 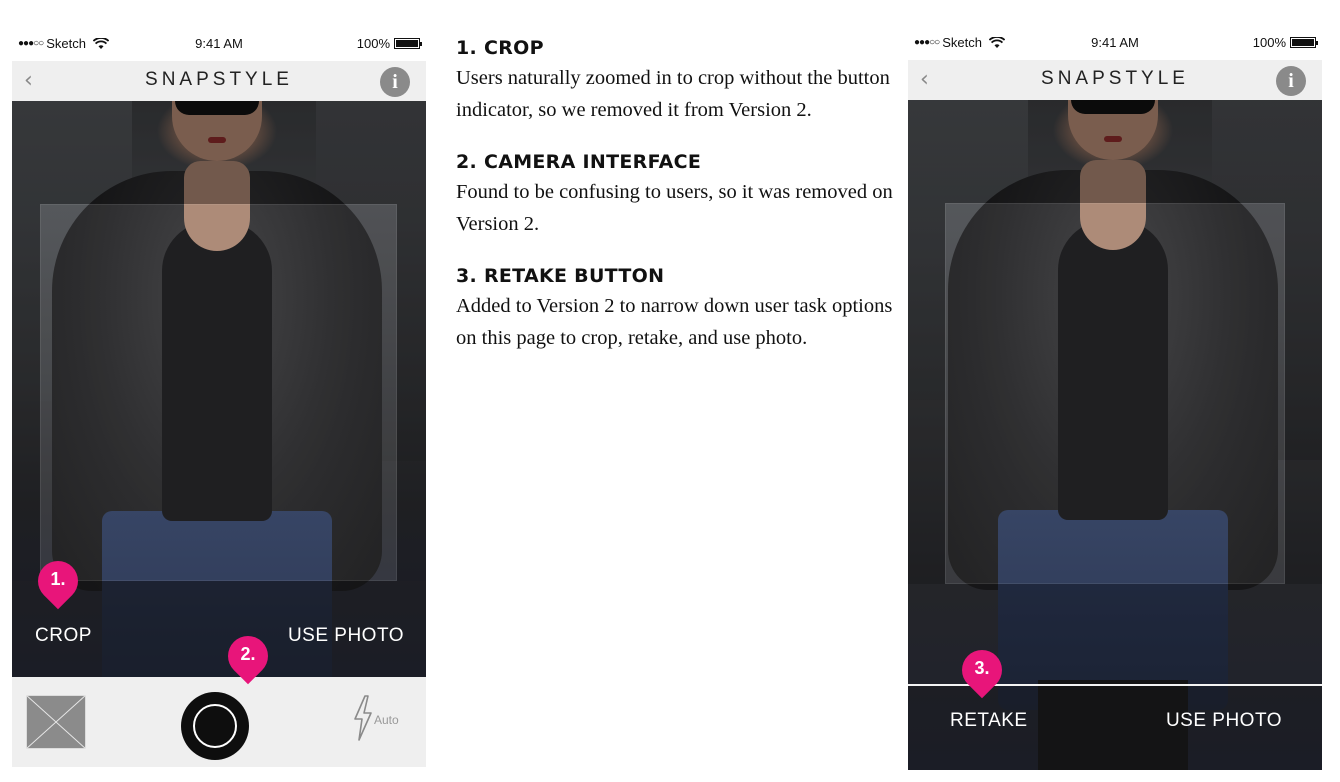 I want to click on flash-mode-label: Auto, so click(x=386, y=720).